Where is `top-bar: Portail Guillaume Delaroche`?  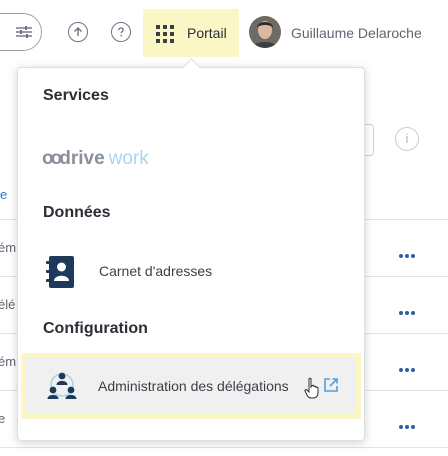 top-bar: Portail Guillaume Delaroche is located at coordinates (224, 33).